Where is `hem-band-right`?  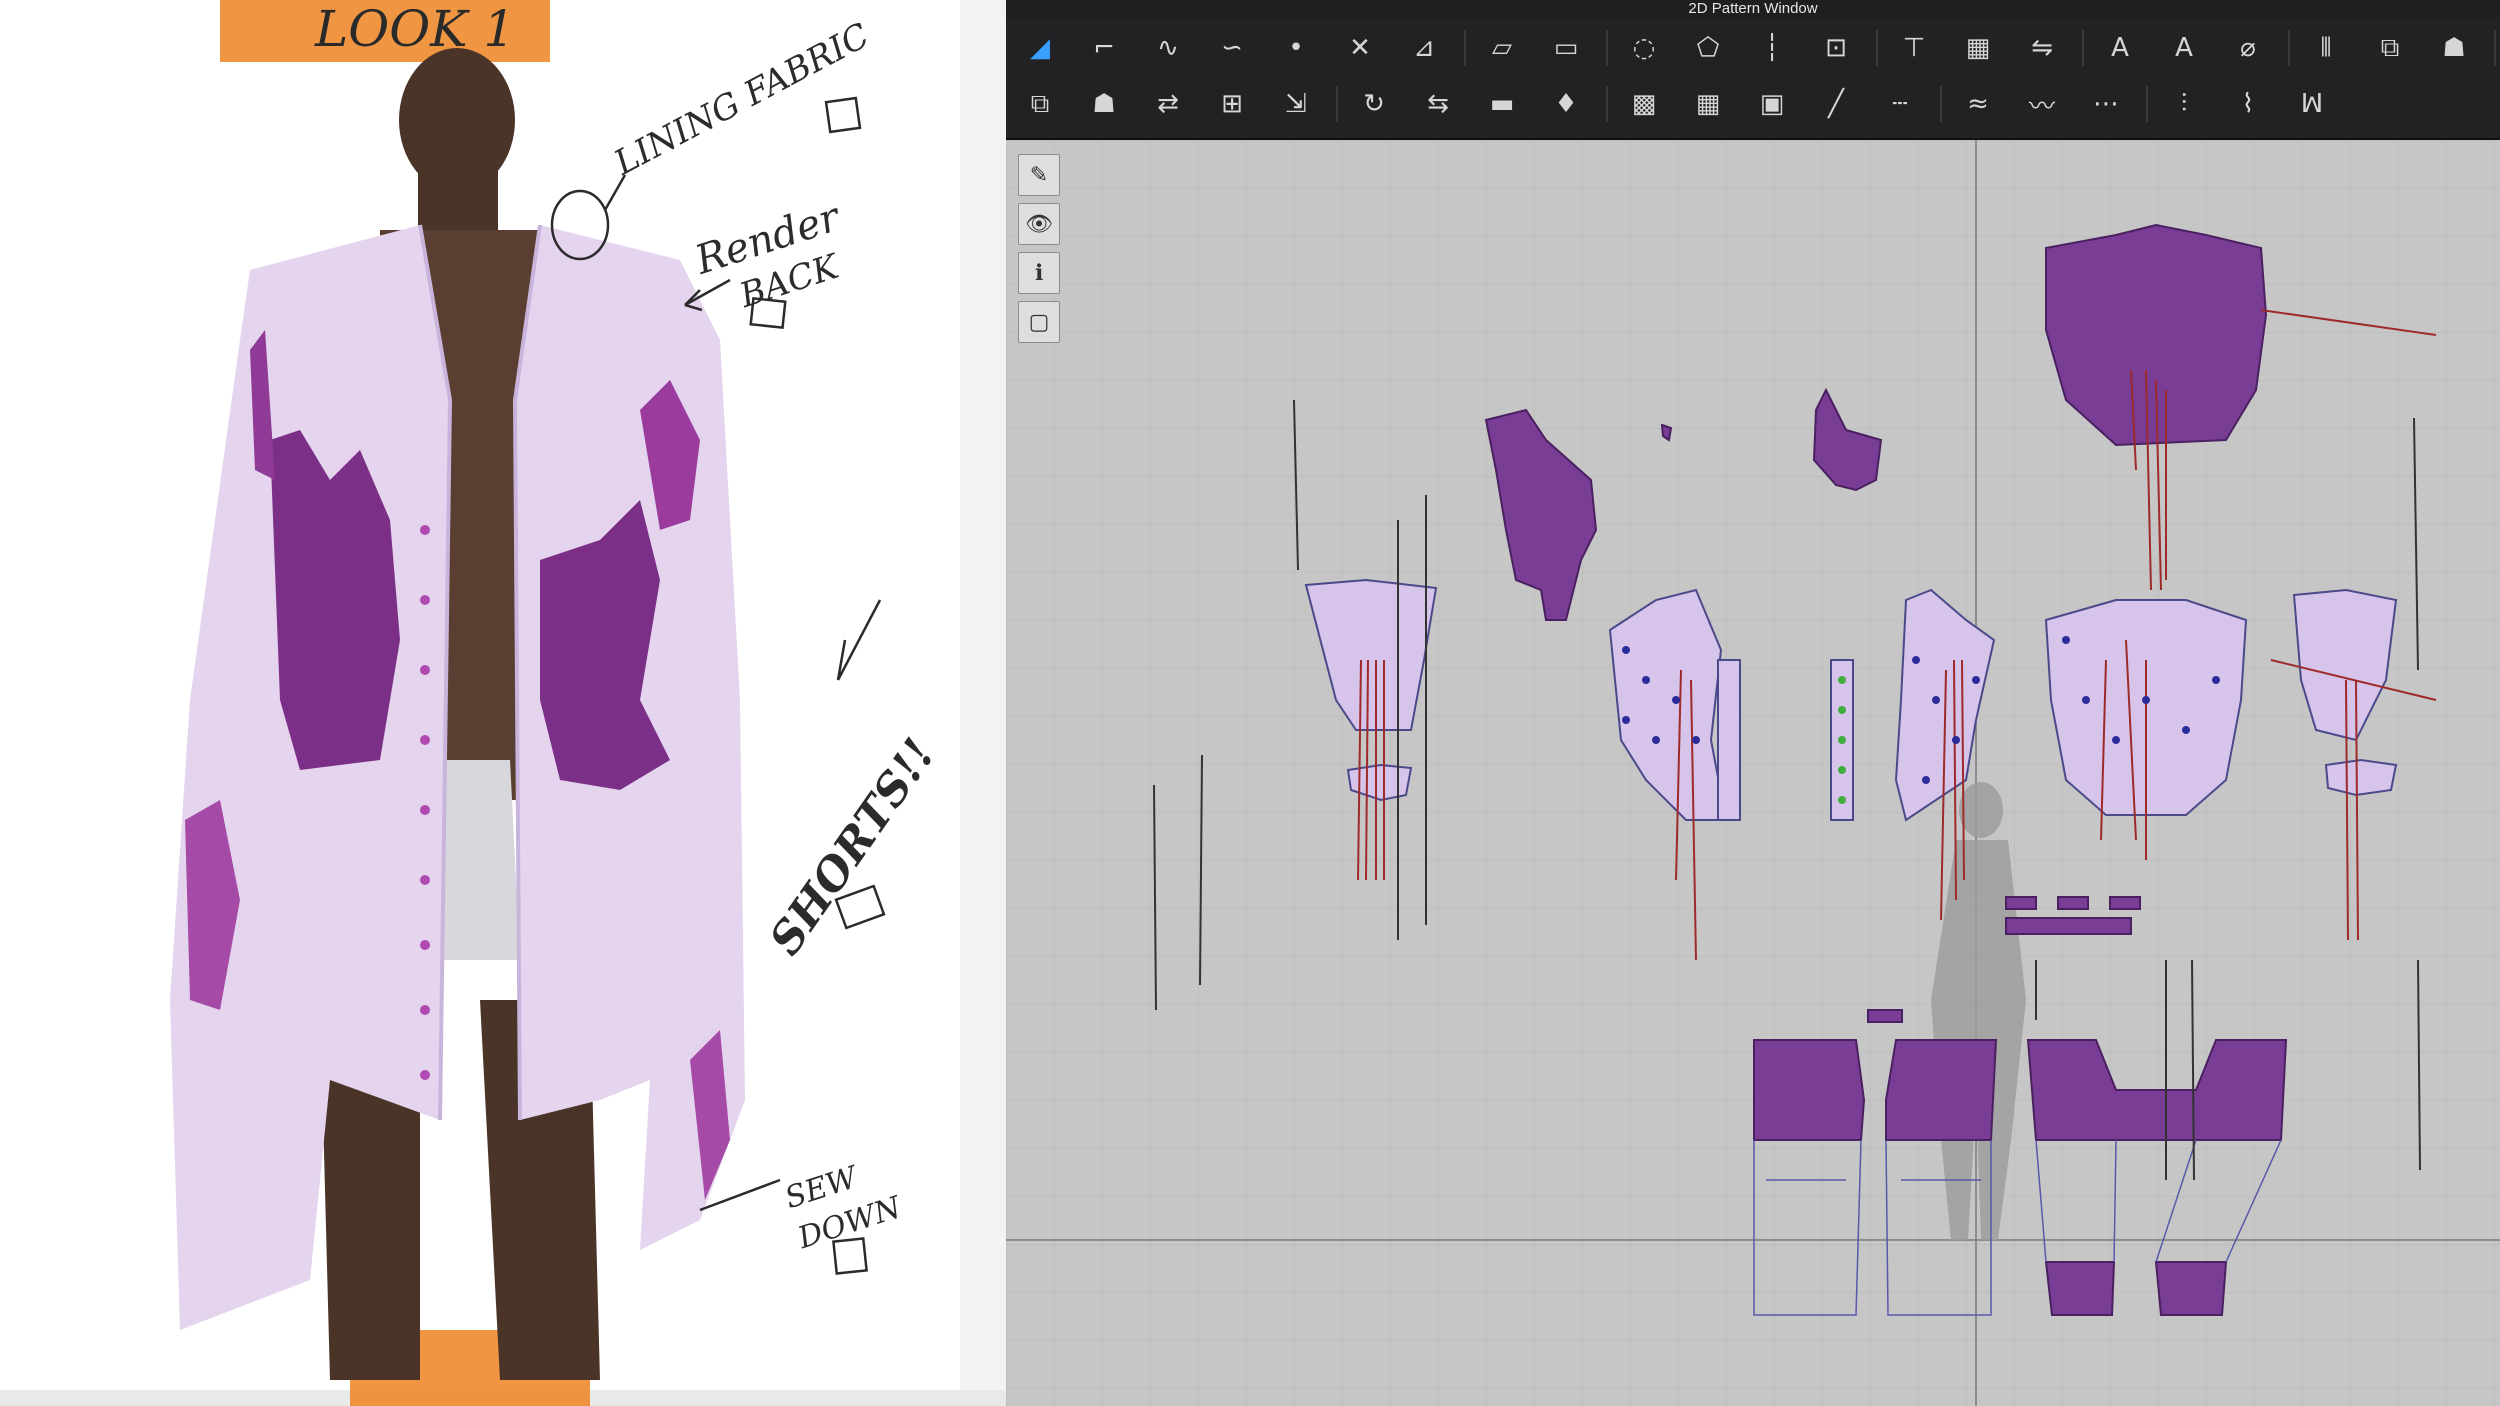
hem-band-right is located at coordinates (2191, 1288).